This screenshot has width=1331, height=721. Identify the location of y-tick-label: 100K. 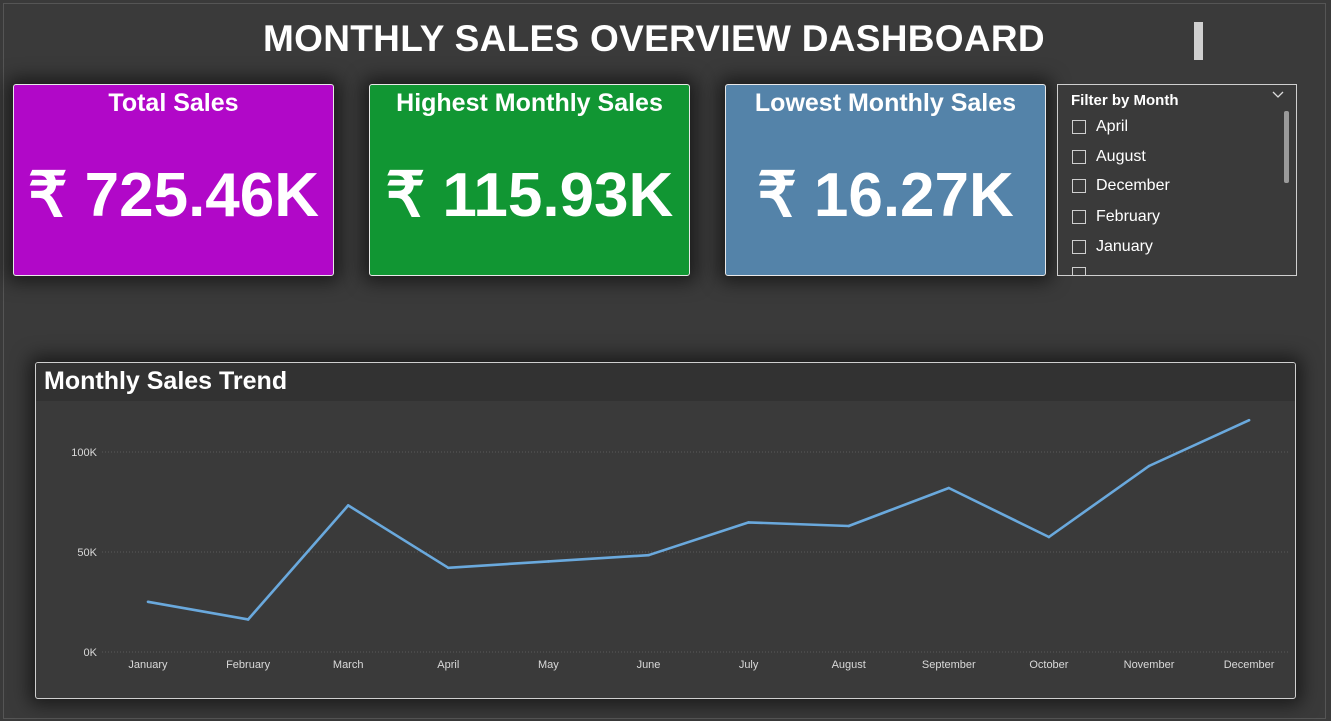
(84, 453).